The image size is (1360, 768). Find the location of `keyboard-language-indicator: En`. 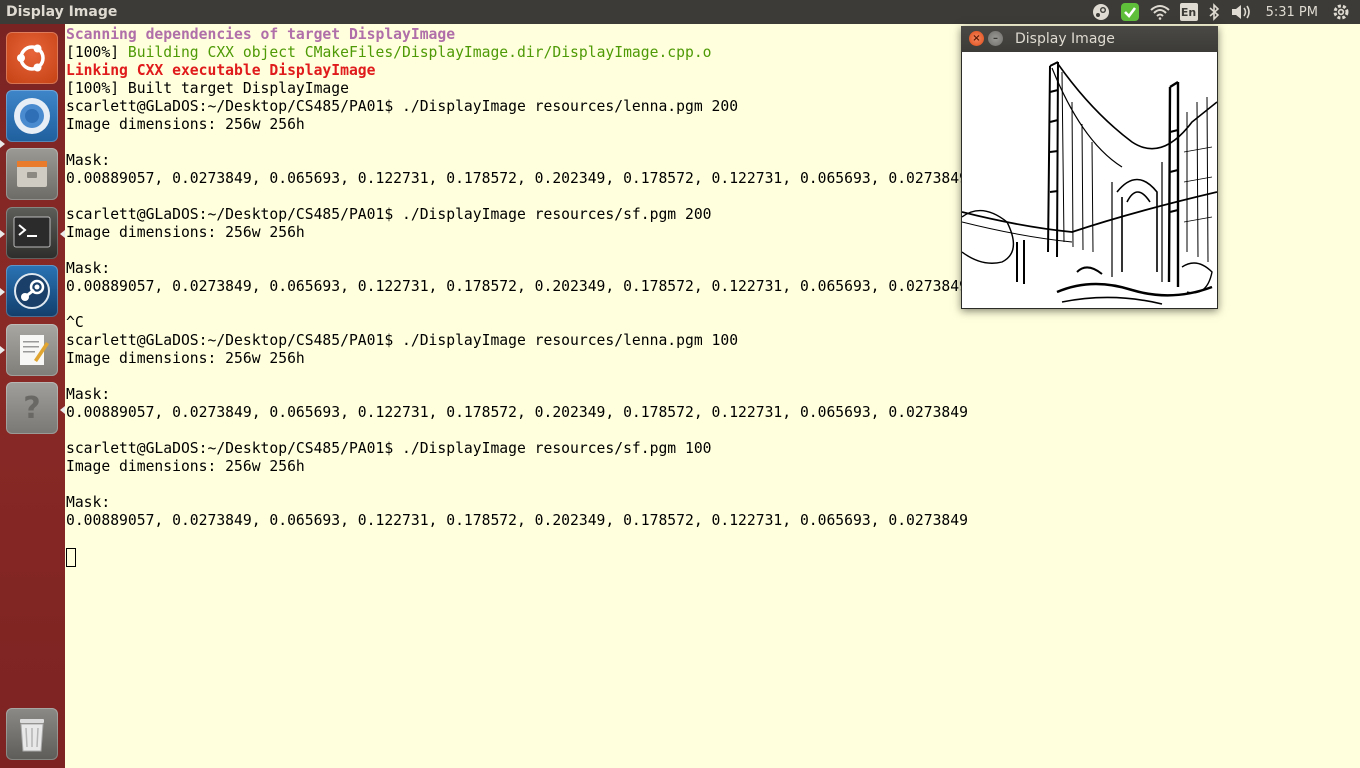

keyboard-language-indicator: En is located at coordinates (1188, 12).